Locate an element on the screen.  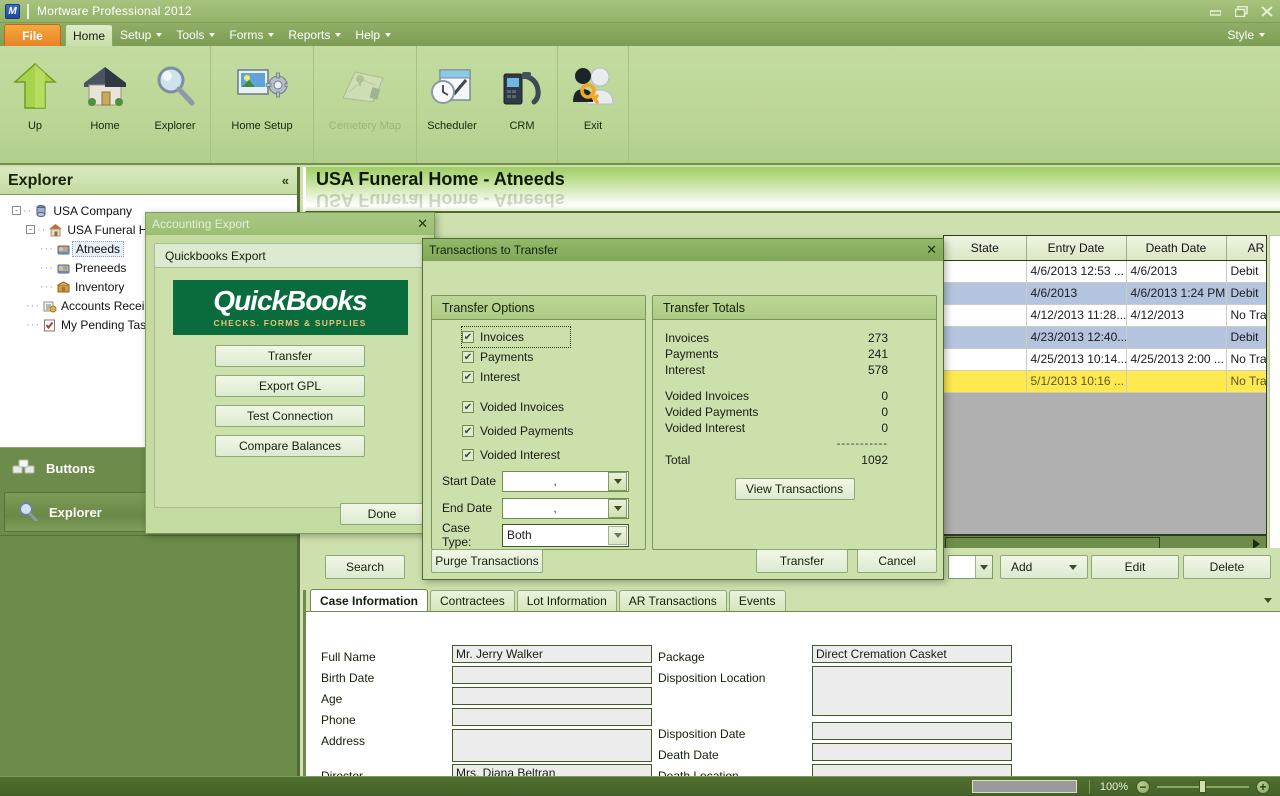
delete-button: Delete is located at coordinates (1227, 567).